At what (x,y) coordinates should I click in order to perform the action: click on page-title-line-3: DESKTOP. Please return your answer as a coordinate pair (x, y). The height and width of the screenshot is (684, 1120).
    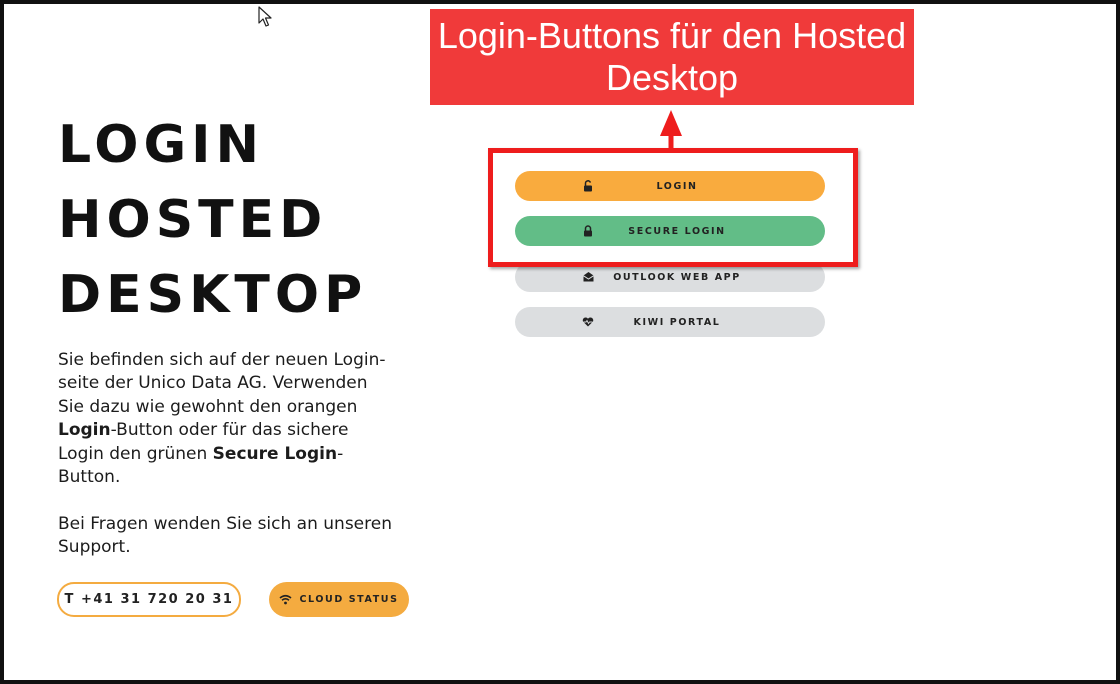
    Looking at the image, I should click on (213, 295).